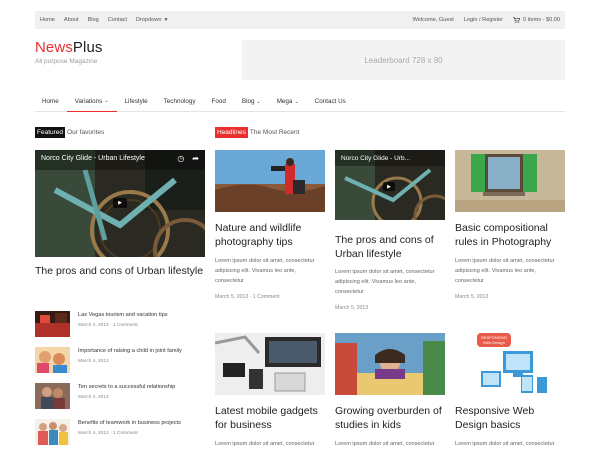  I want to click on card-title-line: Latest mobile gadgets, so click(266, 411).